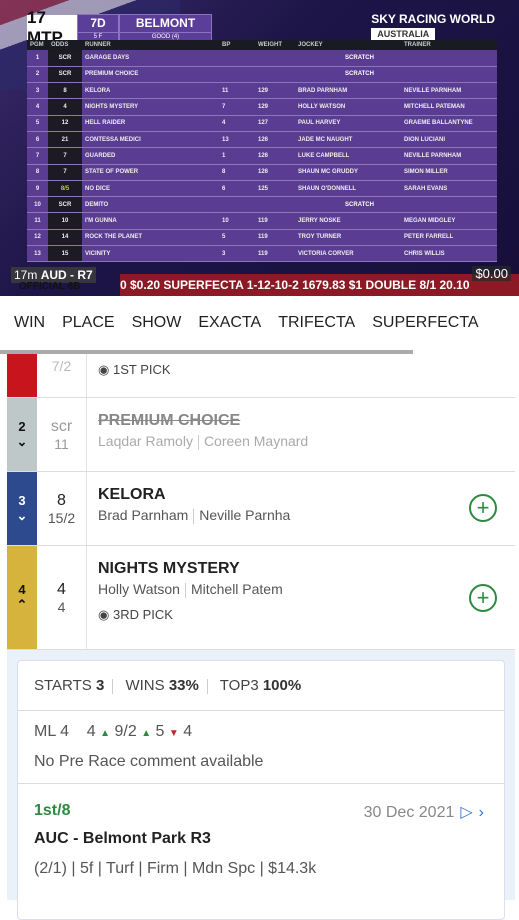  Describe the element at coordinates (150, 75) in the screenshot. I see `race-table-cell: PREMIUM CHOICE` at that location.